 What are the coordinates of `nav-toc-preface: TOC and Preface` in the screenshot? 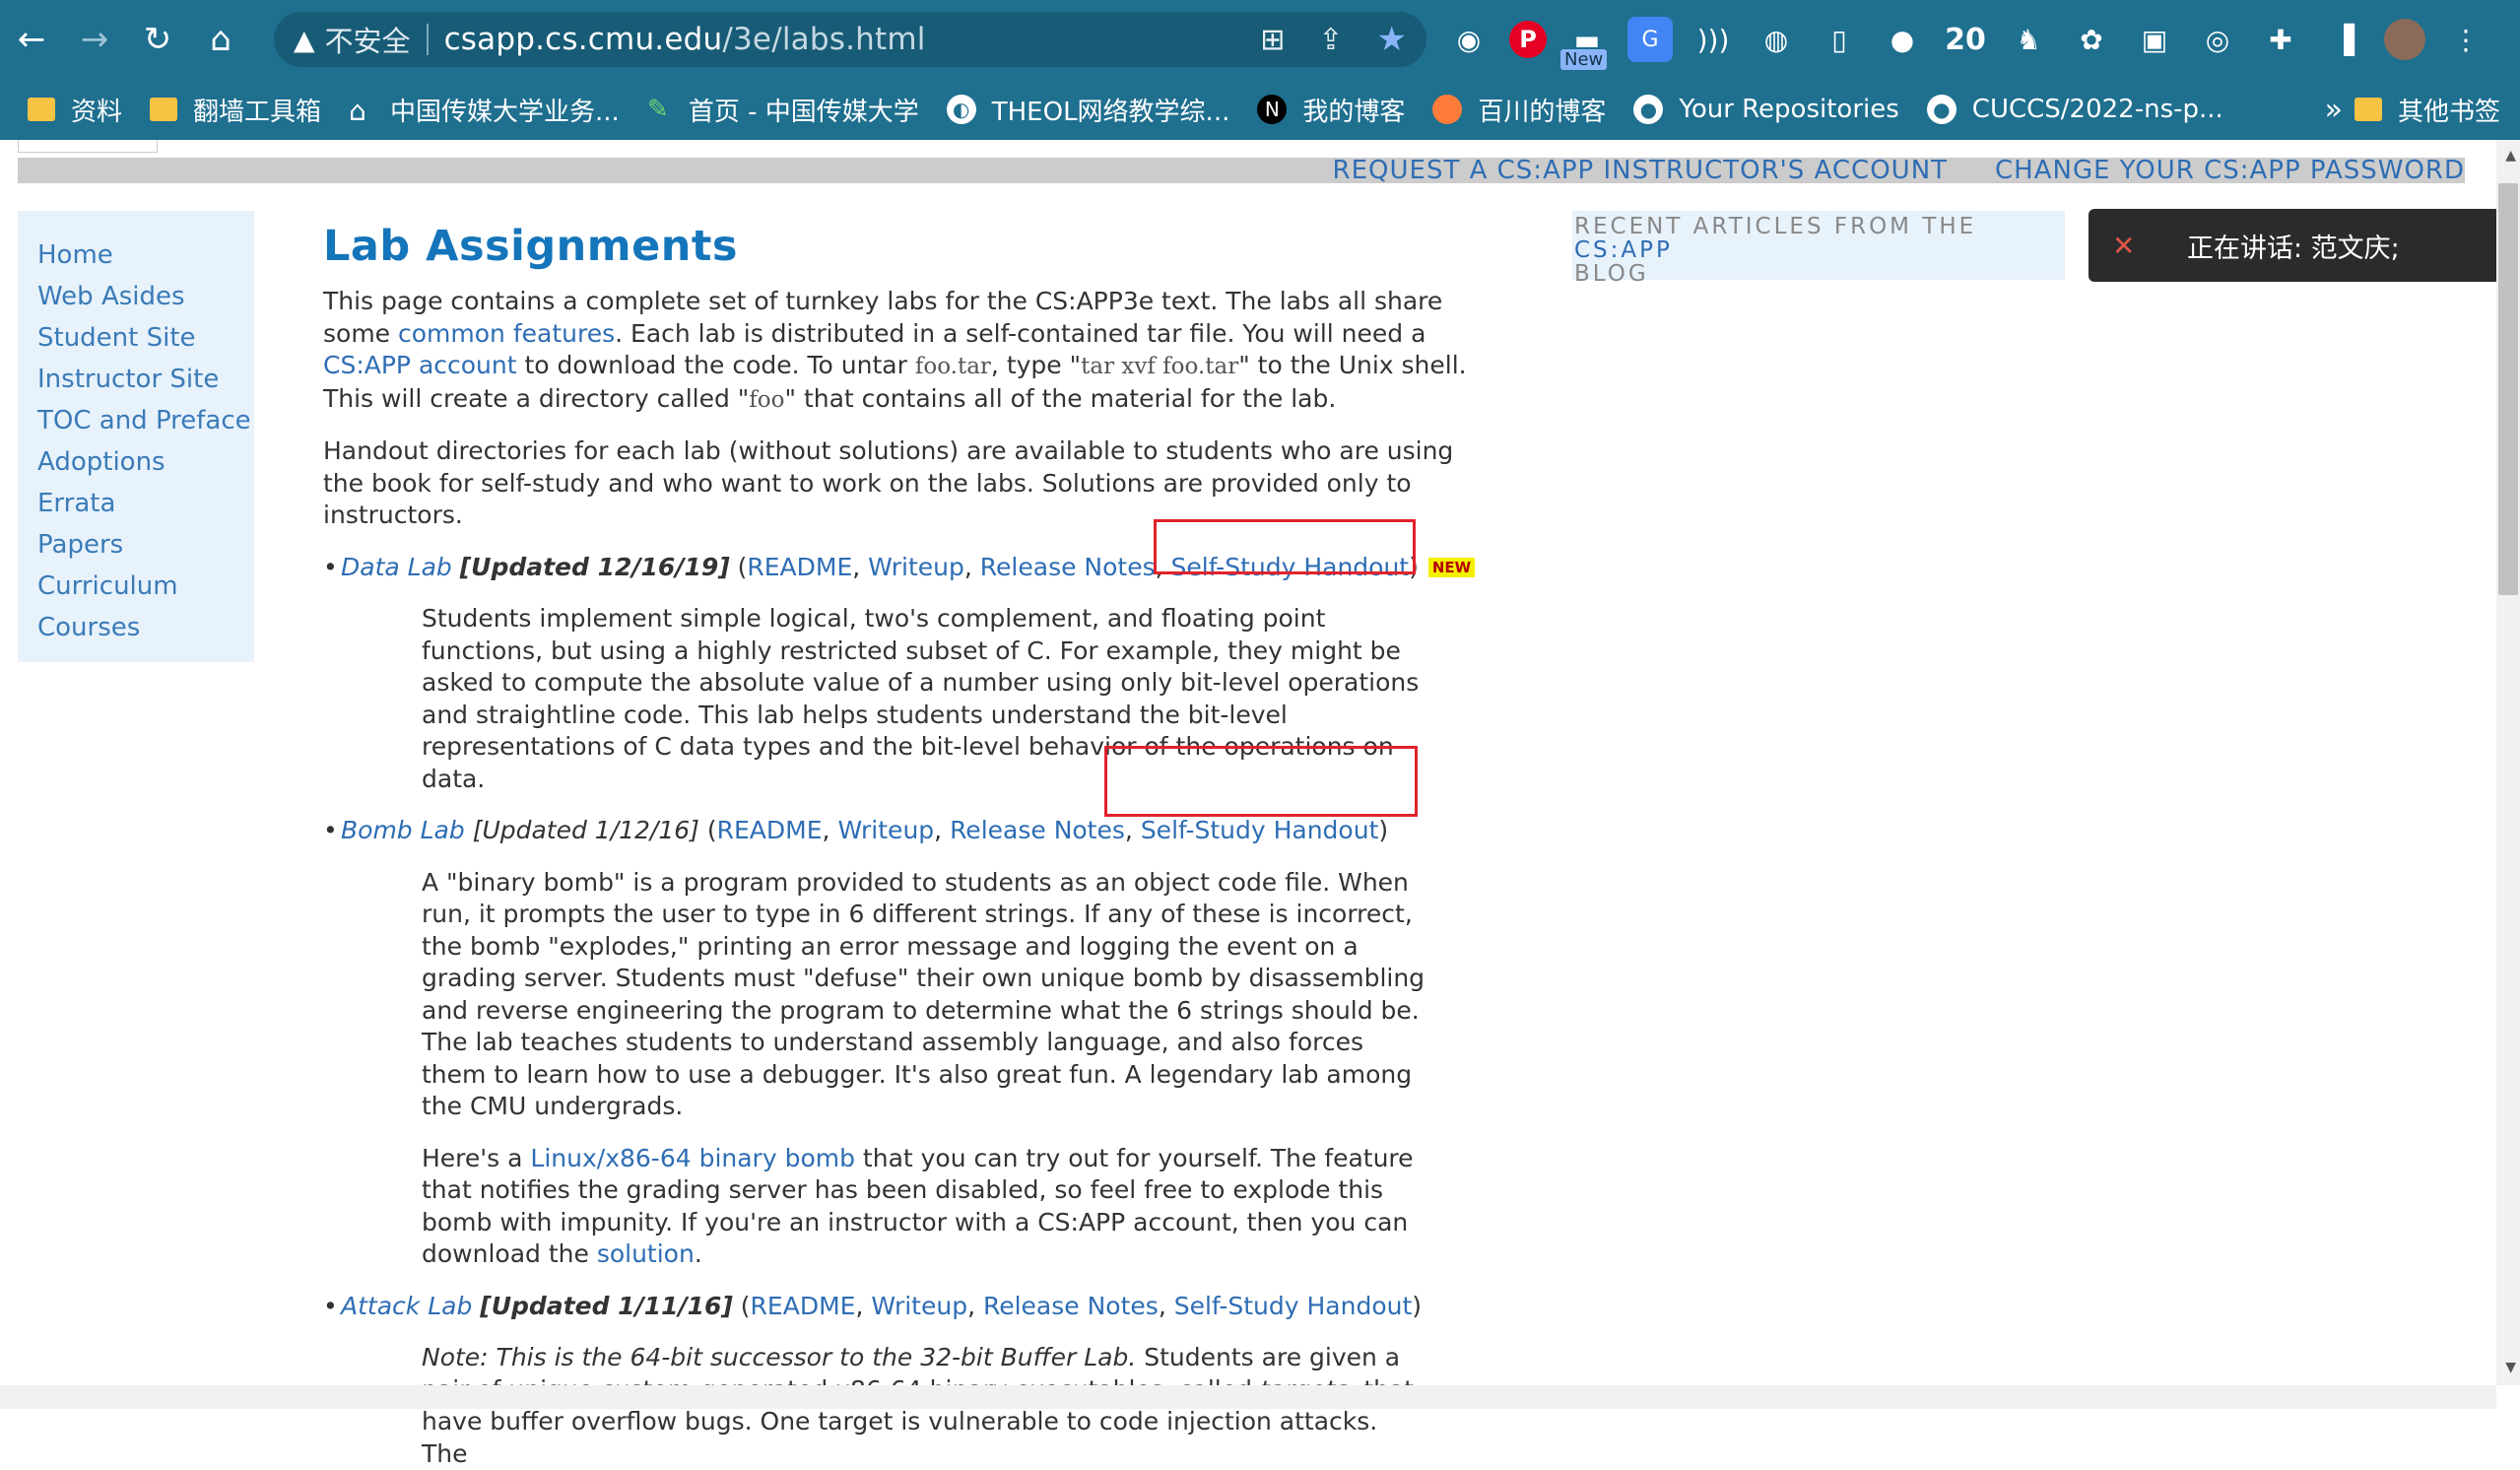 It's located at (145, 421).